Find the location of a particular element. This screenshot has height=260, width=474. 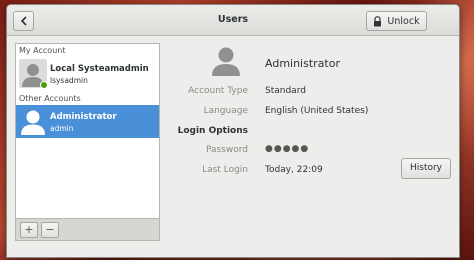

user-avatar-icon is located at coordinates (226, 61).